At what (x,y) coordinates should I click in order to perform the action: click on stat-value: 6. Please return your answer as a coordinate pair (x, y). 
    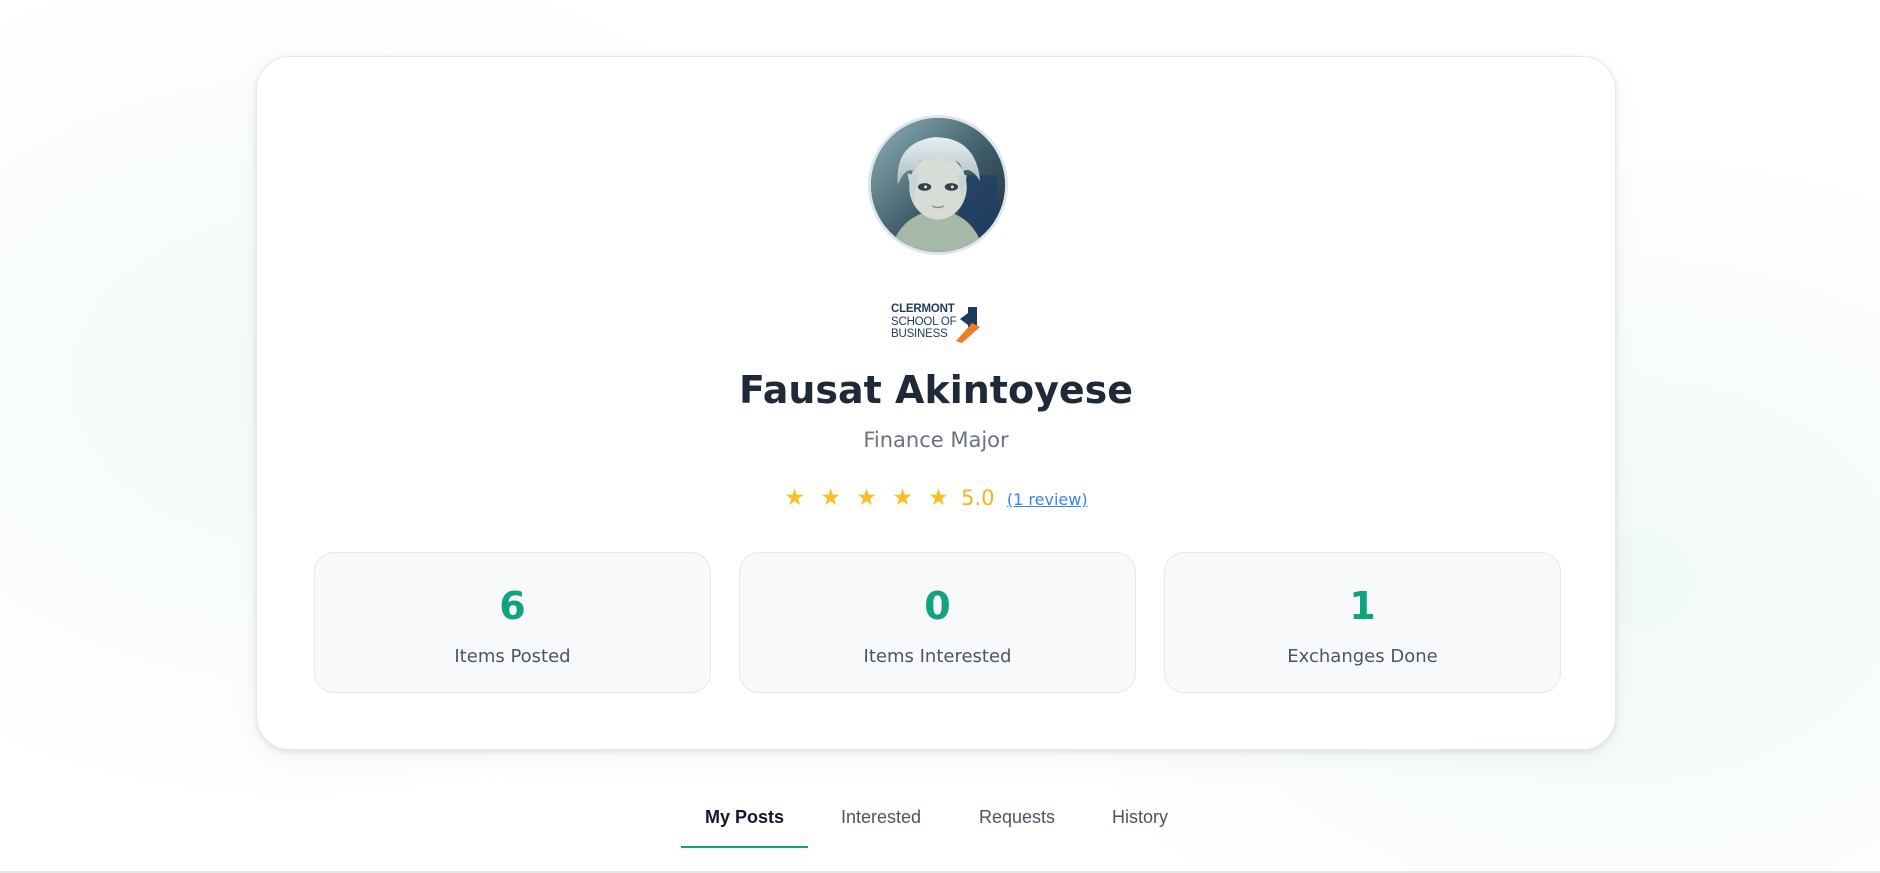
    Looking at the image, I should click on (512, 606).